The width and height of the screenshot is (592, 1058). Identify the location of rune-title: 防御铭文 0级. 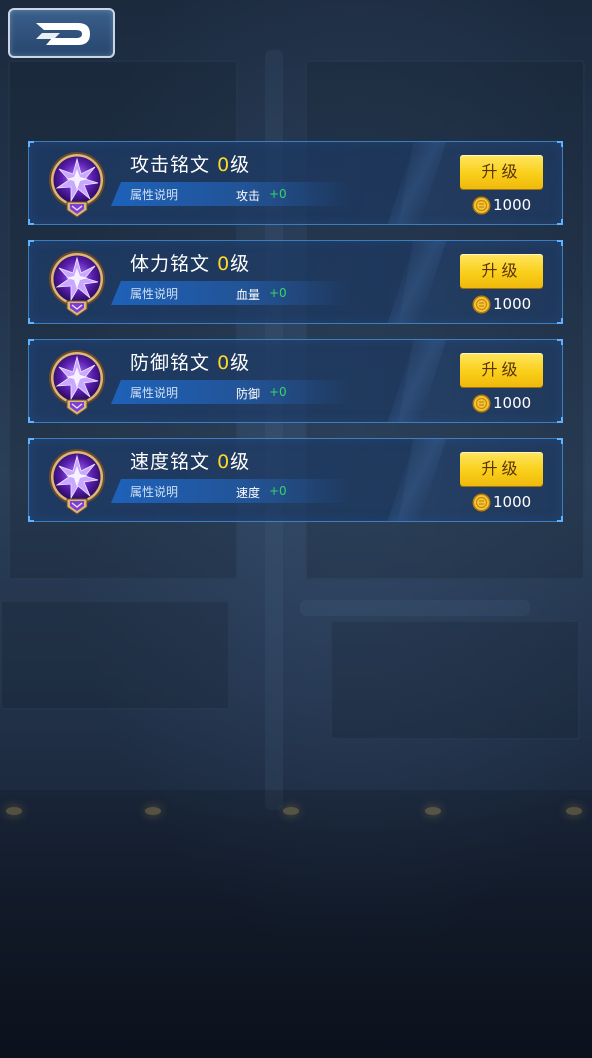
(190, 361).